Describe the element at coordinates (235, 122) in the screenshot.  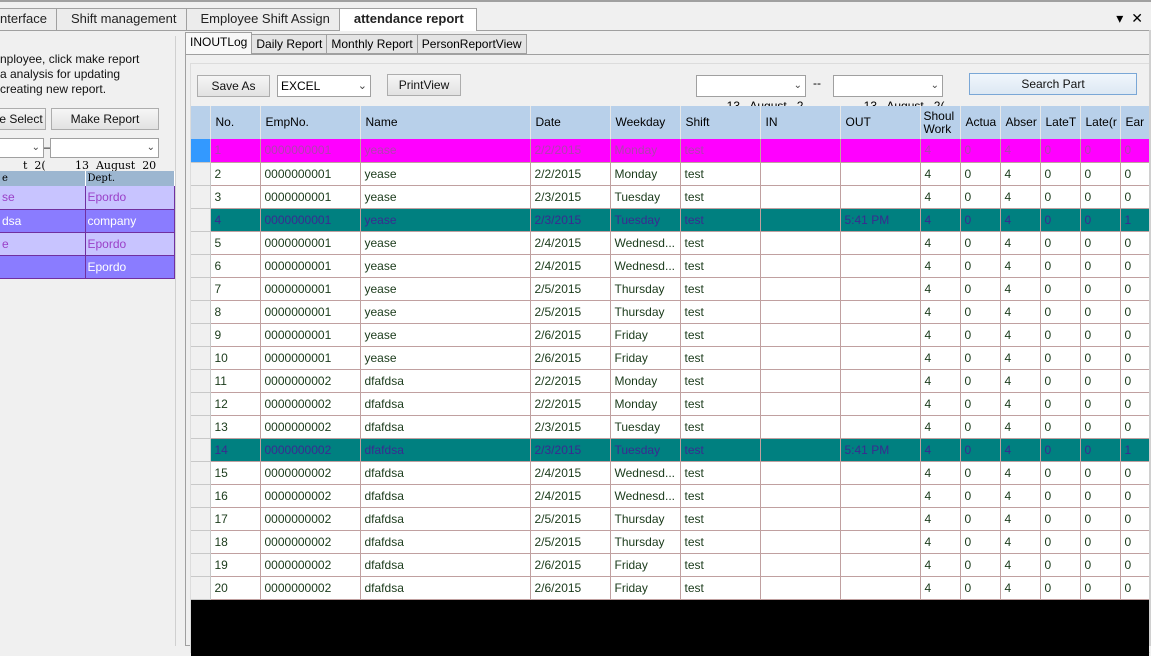
I see `column-header-no: No.` at that location.